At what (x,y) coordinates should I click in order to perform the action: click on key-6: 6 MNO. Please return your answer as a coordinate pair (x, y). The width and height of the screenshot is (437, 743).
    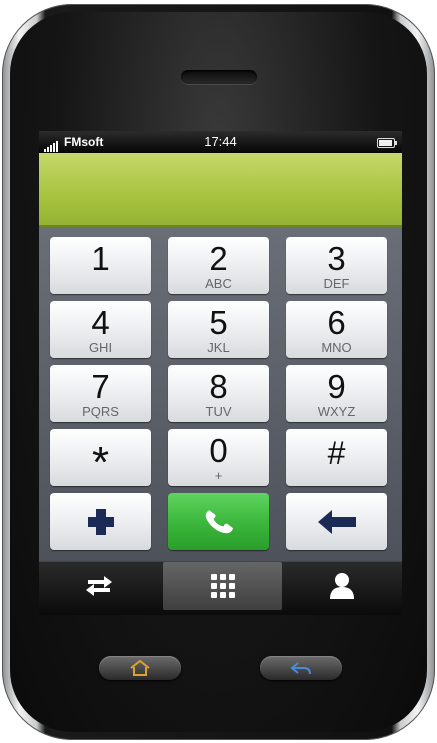
    Looking at the image, I should click on (336, 329).